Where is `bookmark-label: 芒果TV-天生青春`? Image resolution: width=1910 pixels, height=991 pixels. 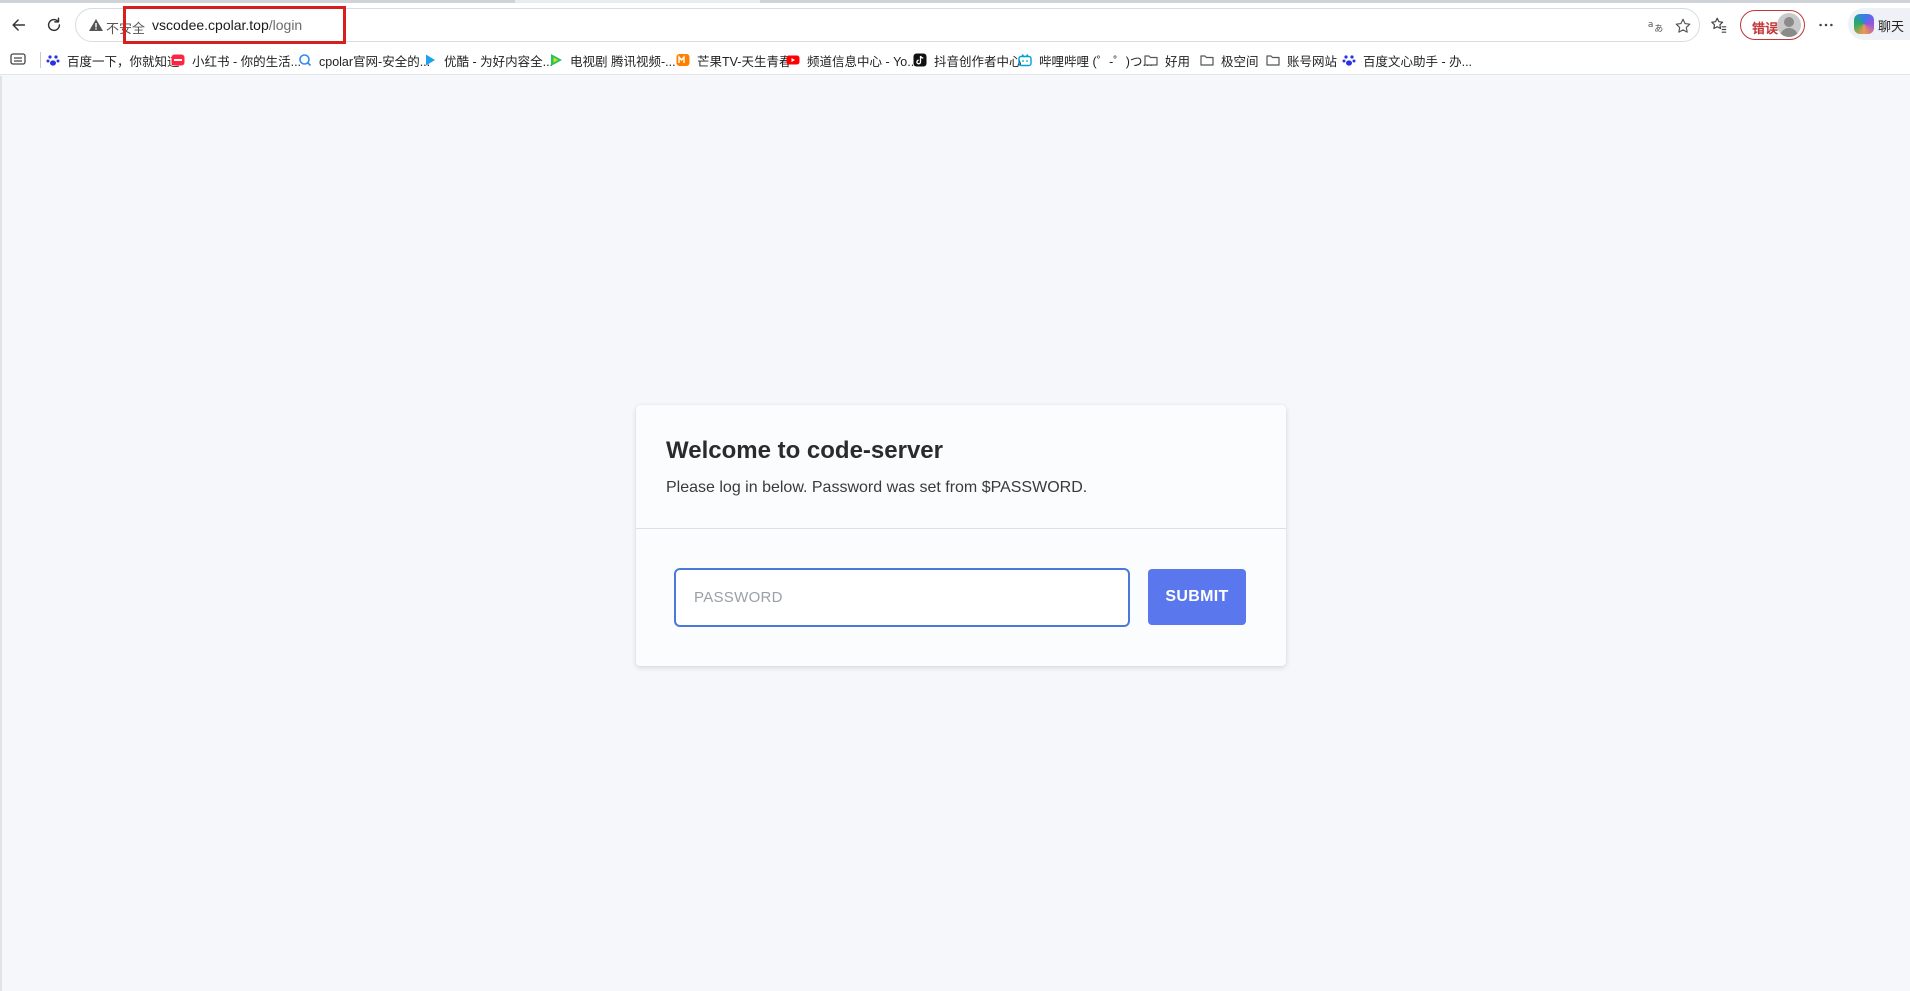
bookmark-label: 芒果TV-天生青春 is located at coordinates (744, 61).